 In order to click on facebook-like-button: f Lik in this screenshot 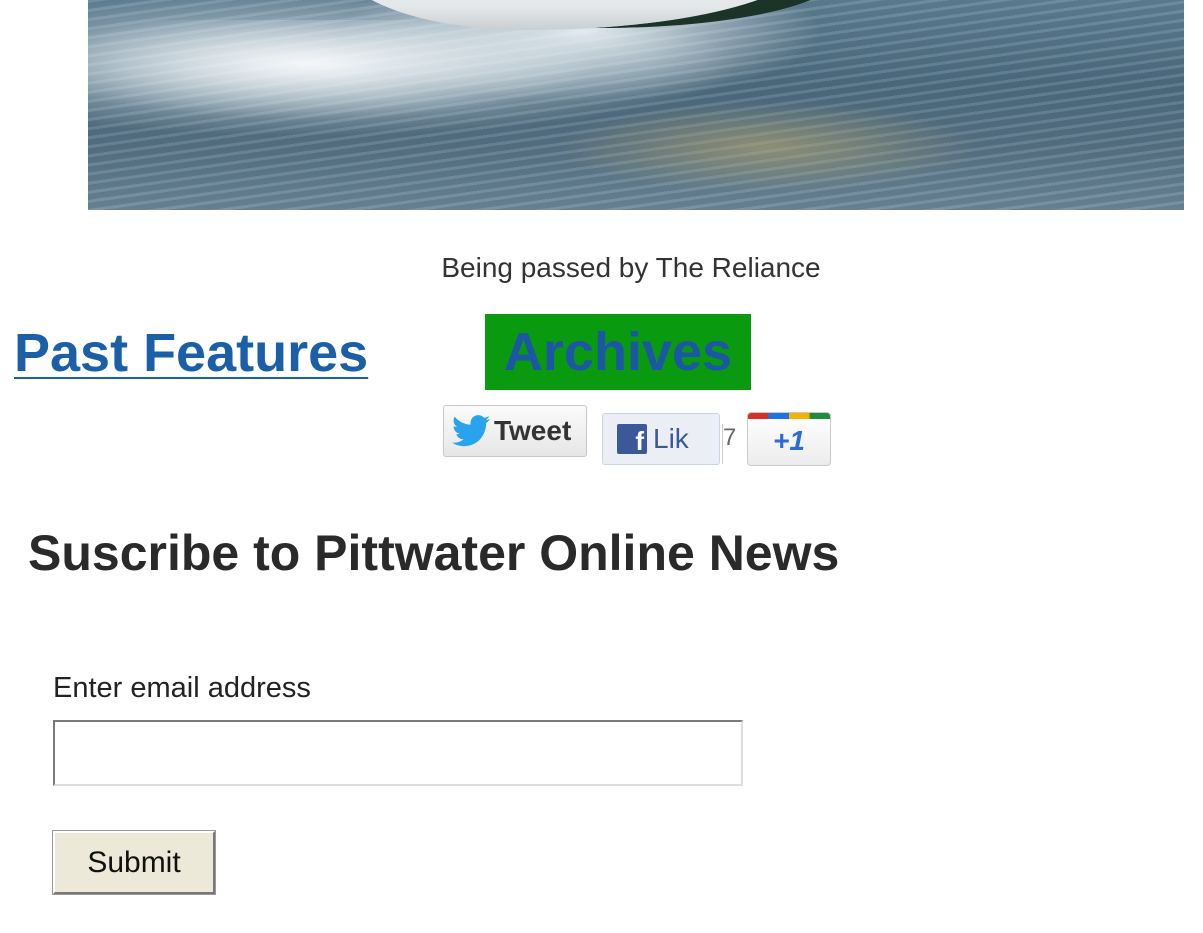, I will do `click(661, 439)`.